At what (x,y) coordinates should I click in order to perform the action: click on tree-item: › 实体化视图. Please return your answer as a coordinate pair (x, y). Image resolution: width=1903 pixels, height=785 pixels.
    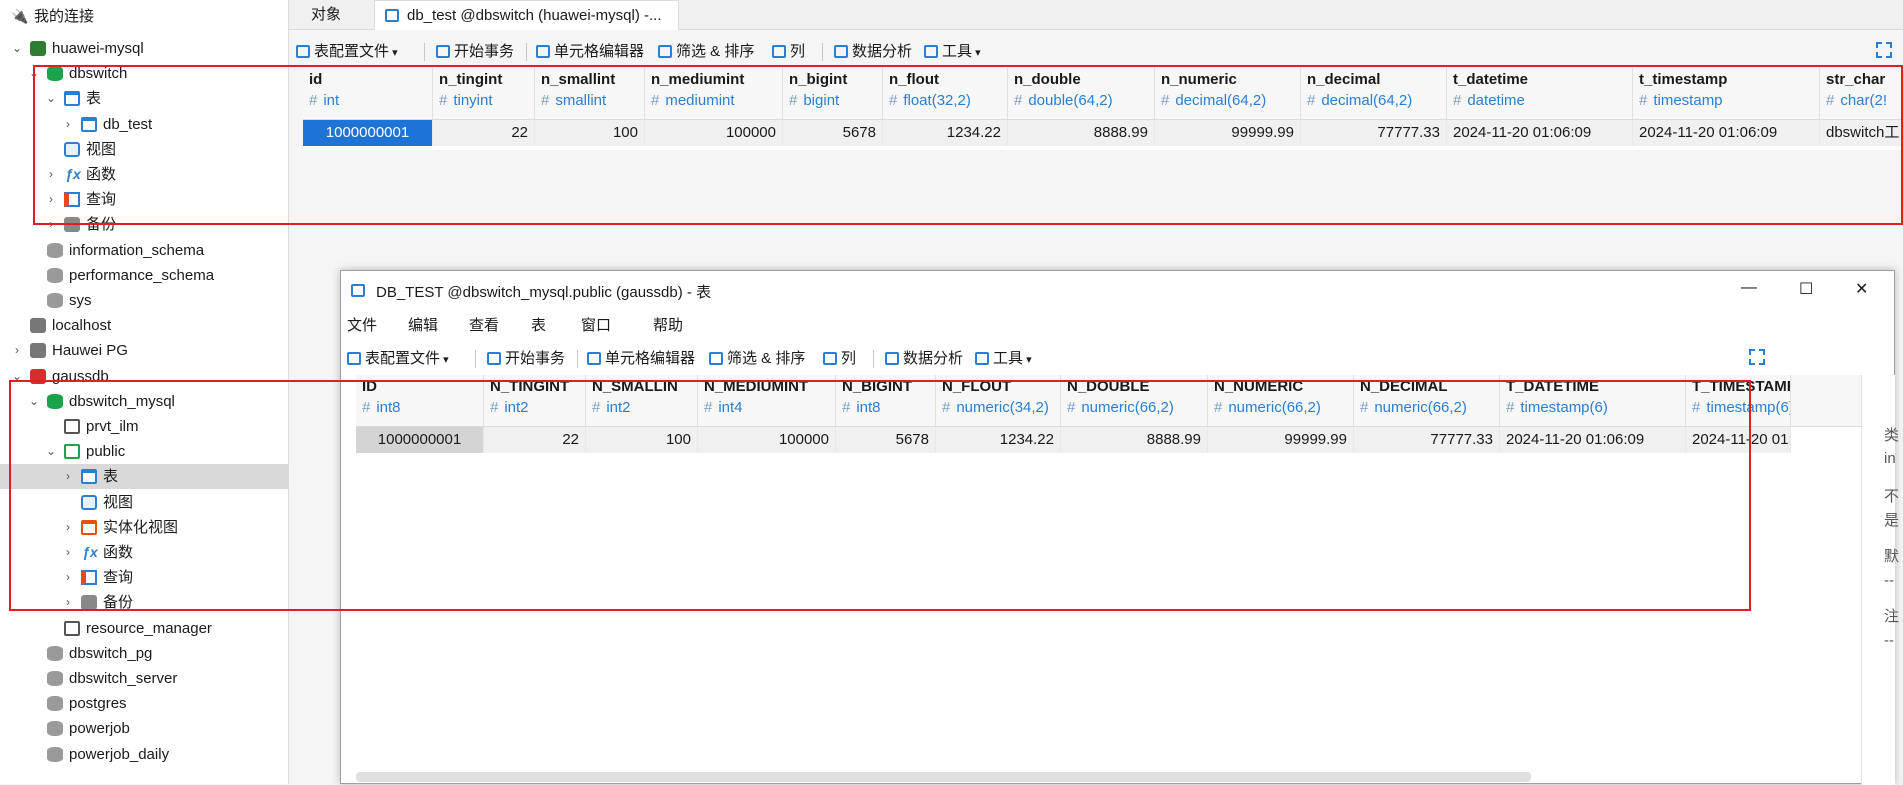
    Looking at the image, I should click on (144, 527).